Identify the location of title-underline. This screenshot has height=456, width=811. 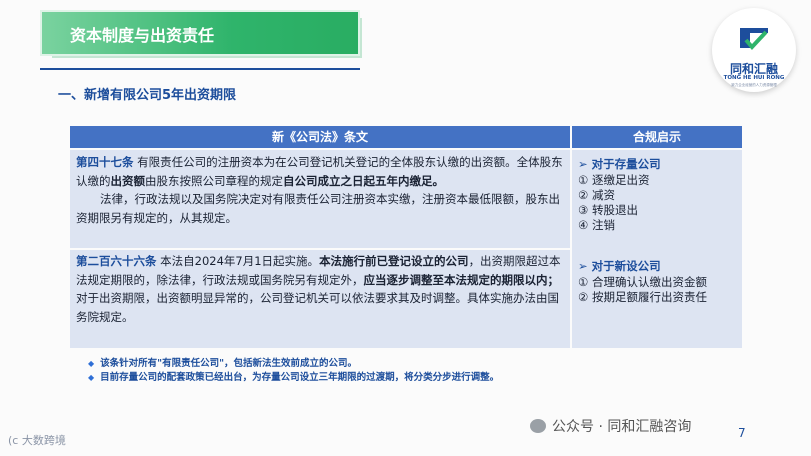
(200, 69).